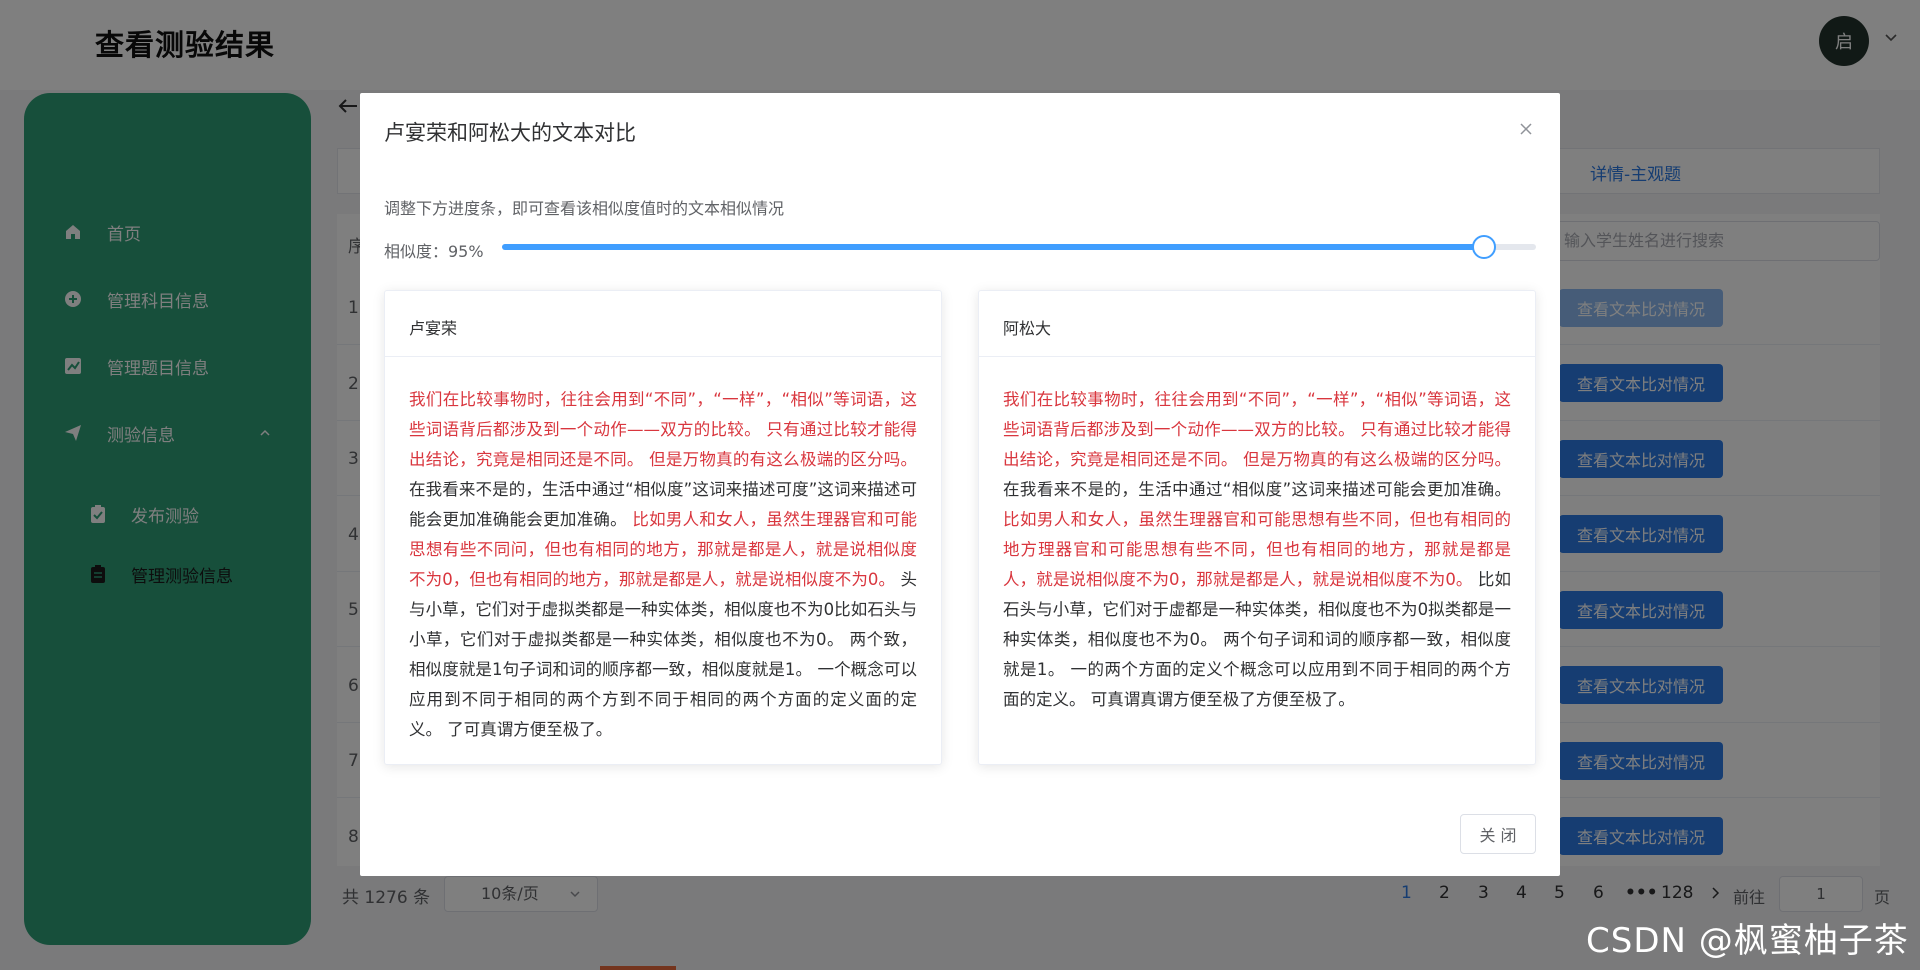 The image size is (1920, 970). I want to click on card-student-name: 阿松大, so click(1257, 324).